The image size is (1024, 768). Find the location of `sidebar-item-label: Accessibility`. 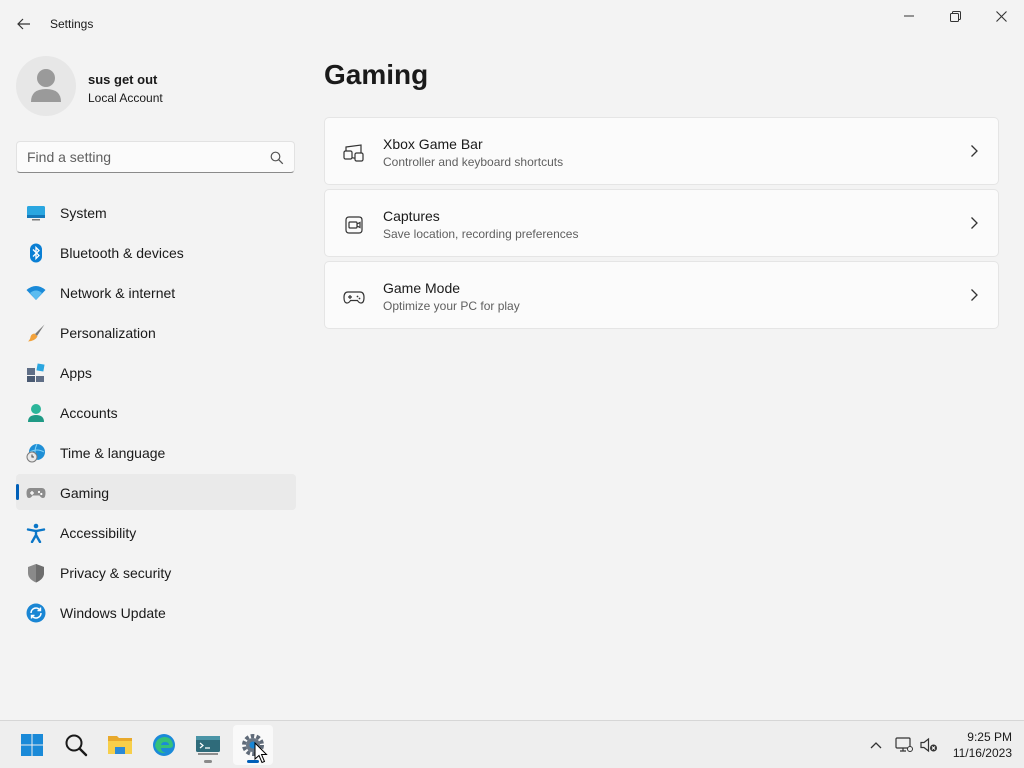

sidebar-item-label: Accessibility is located at coordinates (98, 533).